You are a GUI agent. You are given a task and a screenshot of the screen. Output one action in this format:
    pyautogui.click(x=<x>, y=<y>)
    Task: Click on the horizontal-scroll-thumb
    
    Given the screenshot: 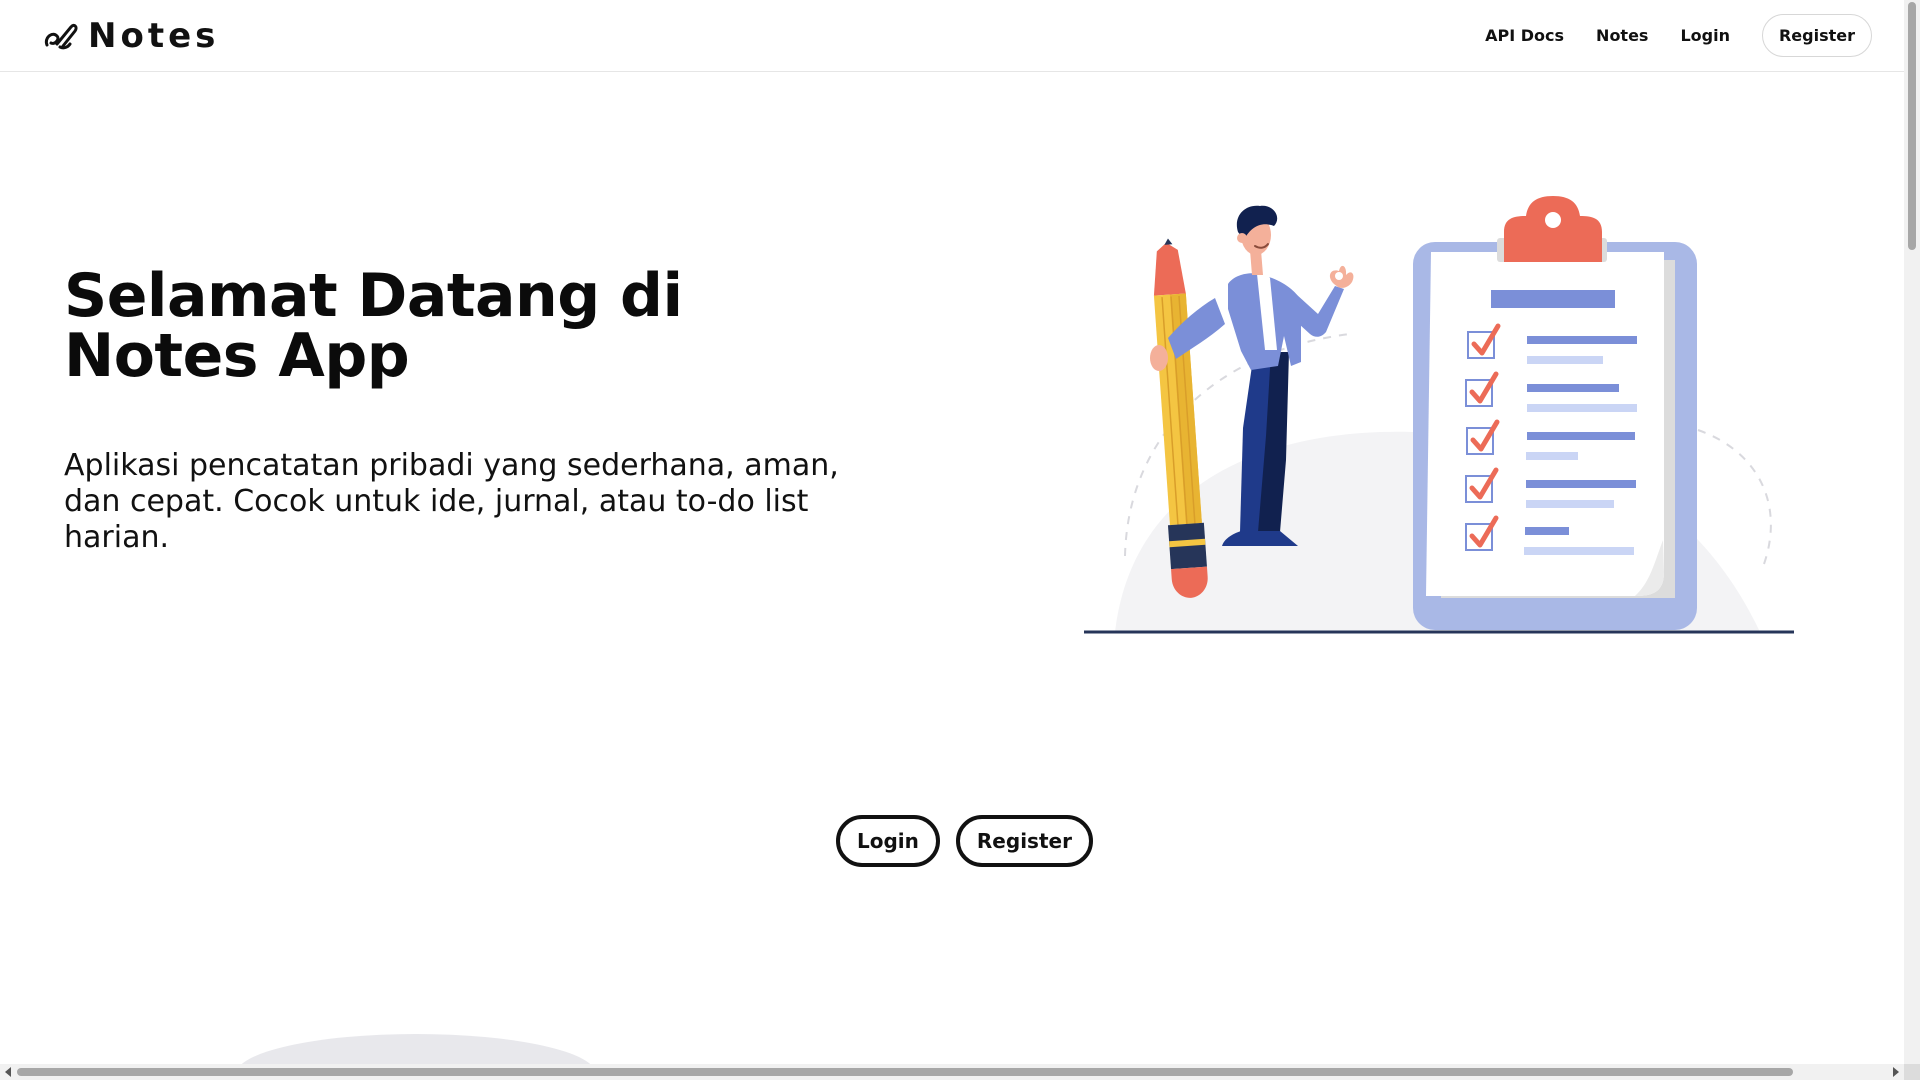 What is the action you would take?
    pyautogui.click(x=905, y=1072)
    